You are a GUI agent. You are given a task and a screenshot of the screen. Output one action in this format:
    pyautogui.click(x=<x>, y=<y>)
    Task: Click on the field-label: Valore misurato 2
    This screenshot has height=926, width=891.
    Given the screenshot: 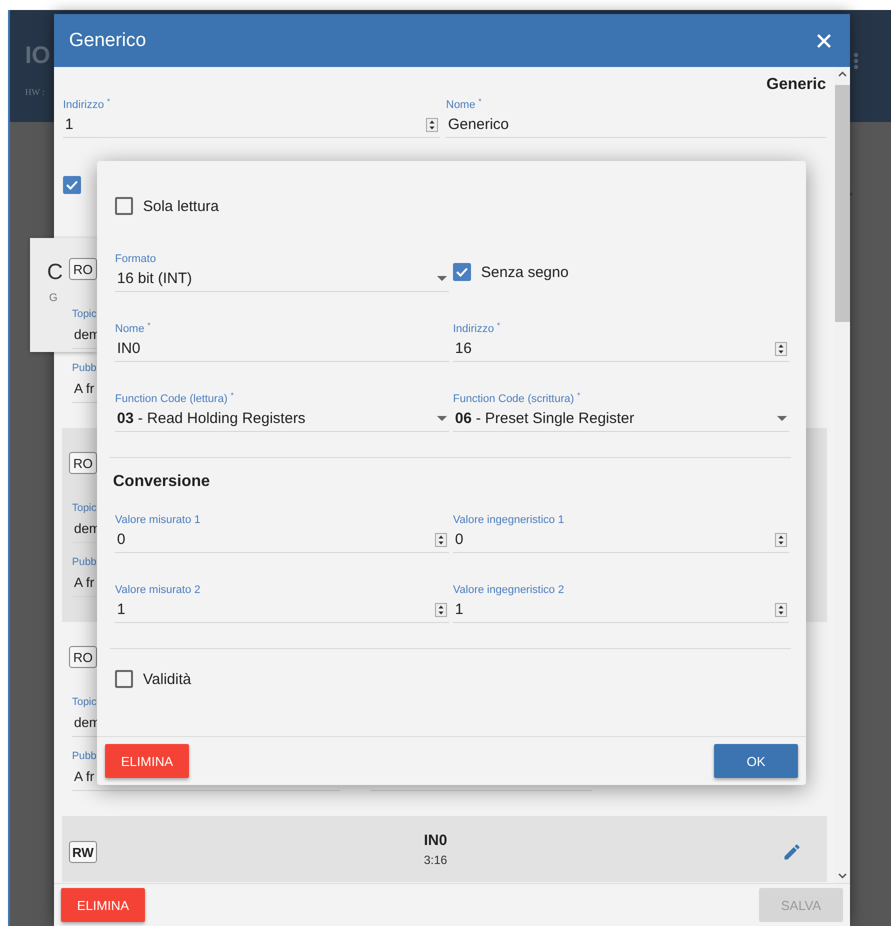 What is the action you would take?
    pyautogui.click(x=157, y=590)
    